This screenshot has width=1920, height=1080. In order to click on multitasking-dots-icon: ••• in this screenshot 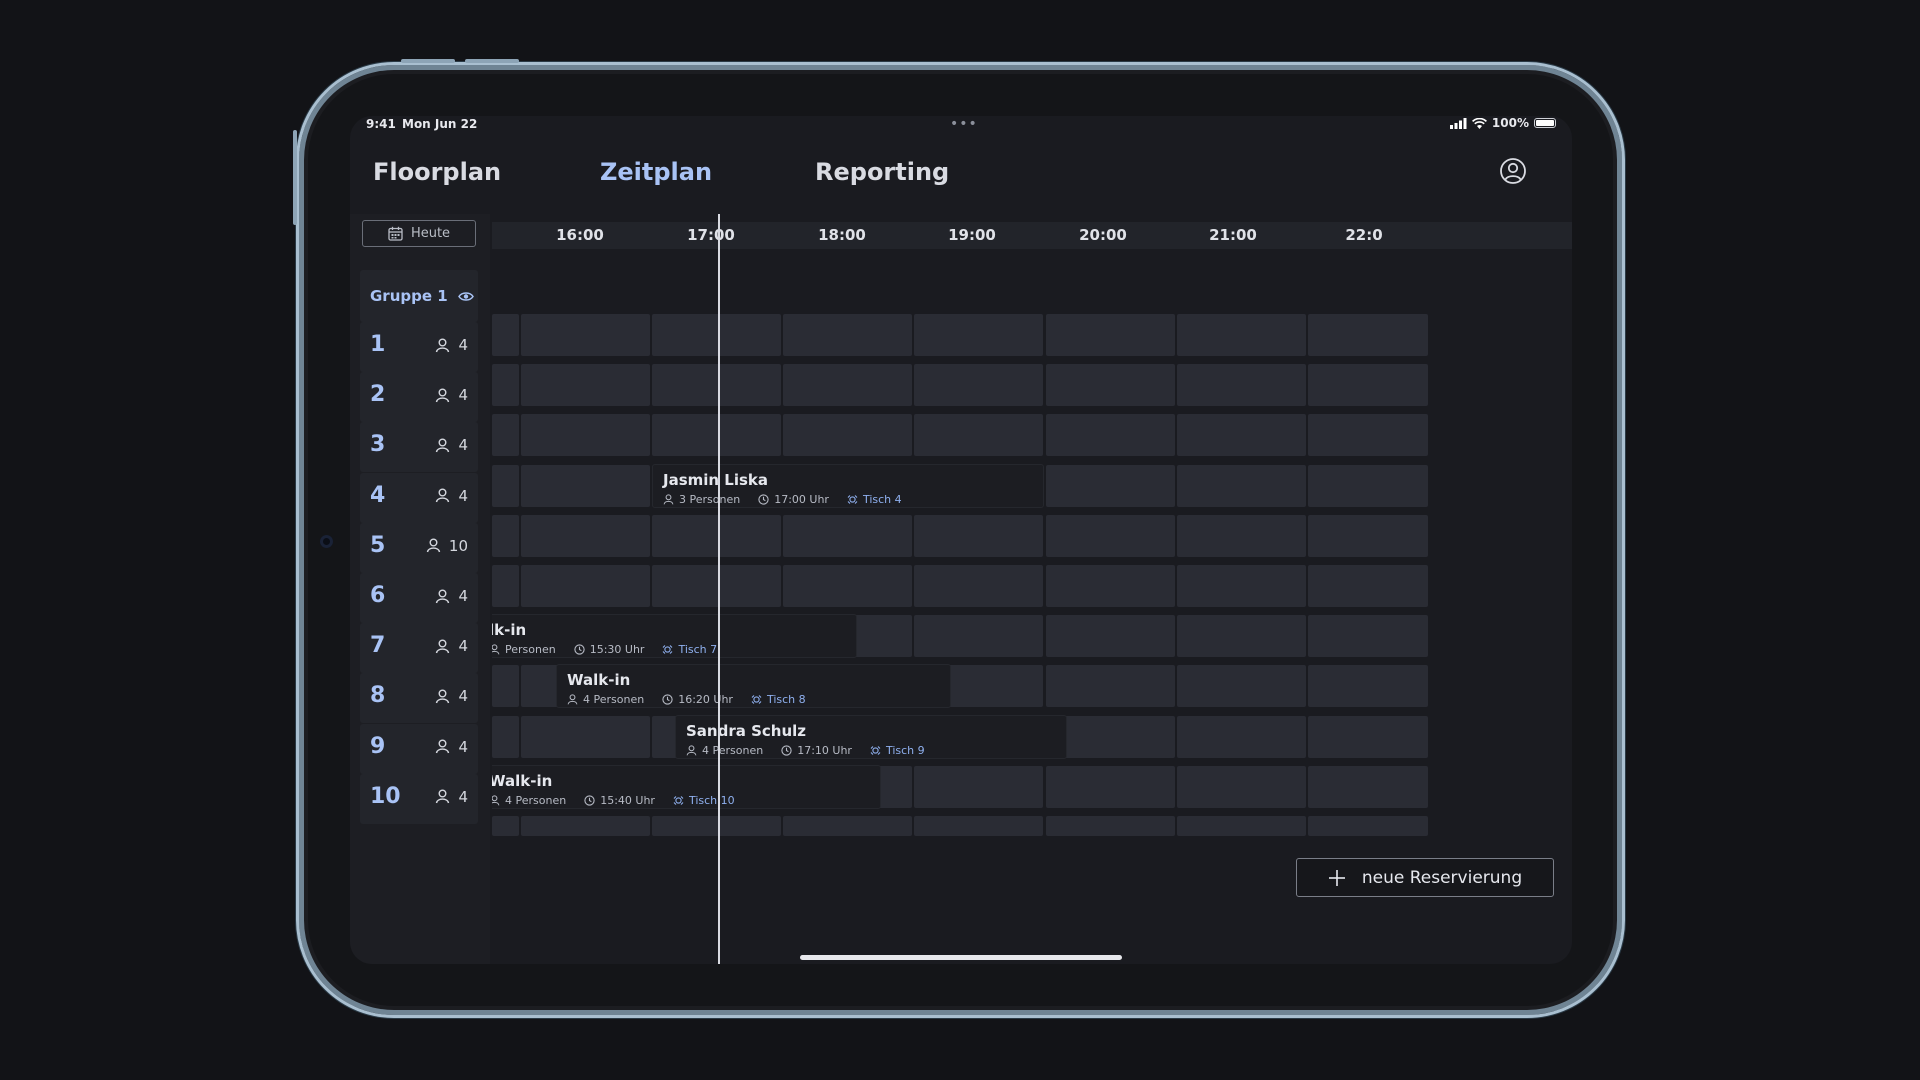, I will do `click(964, 124)`.